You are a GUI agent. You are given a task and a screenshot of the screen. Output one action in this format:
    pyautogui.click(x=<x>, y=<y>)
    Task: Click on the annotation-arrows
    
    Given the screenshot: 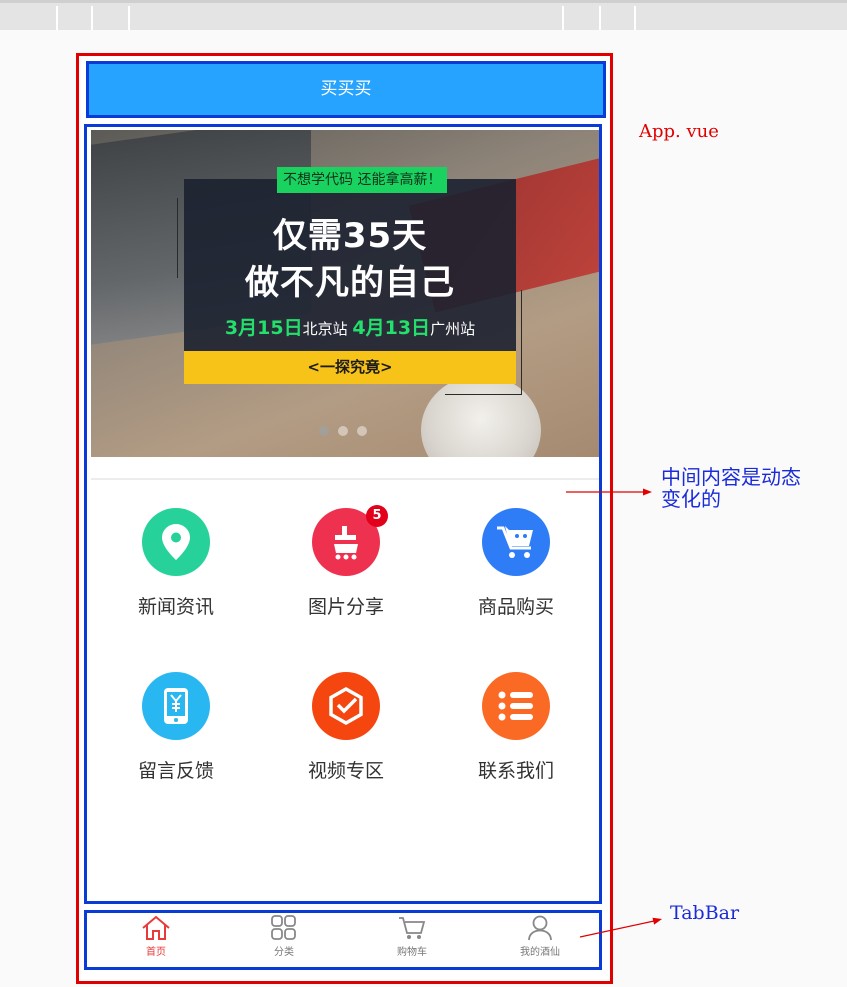 What is the action you would take?
    pyautogui.click(x=614, y=713)
    